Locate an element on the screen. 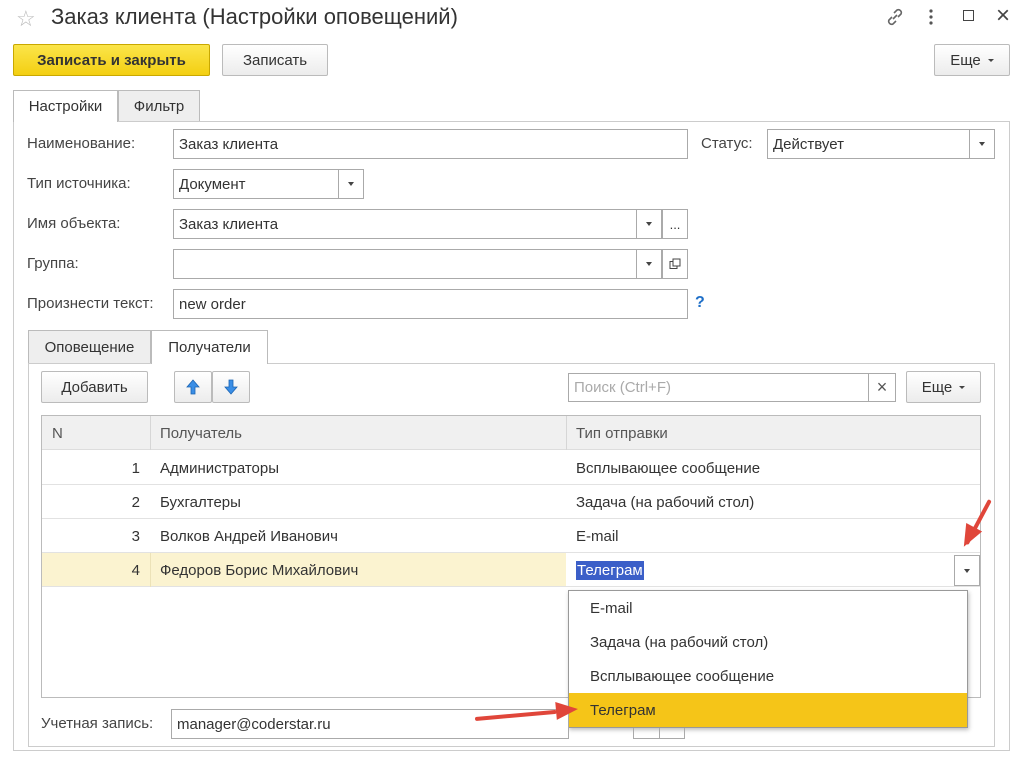  link-icon is located at coordinates (895, 19).